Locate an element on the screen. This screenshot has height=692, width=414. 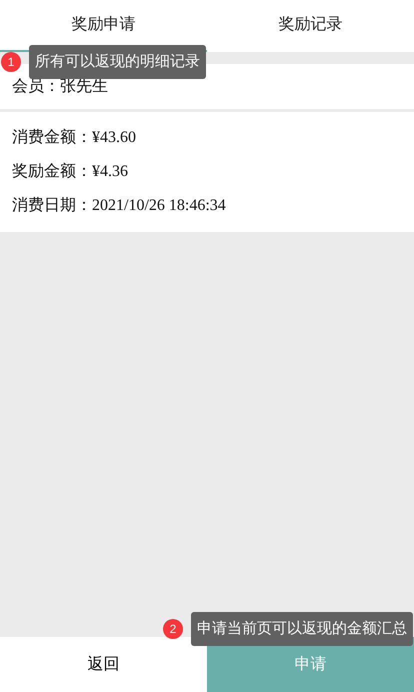
step-badge: 1 is located at coordinates (11, 62).